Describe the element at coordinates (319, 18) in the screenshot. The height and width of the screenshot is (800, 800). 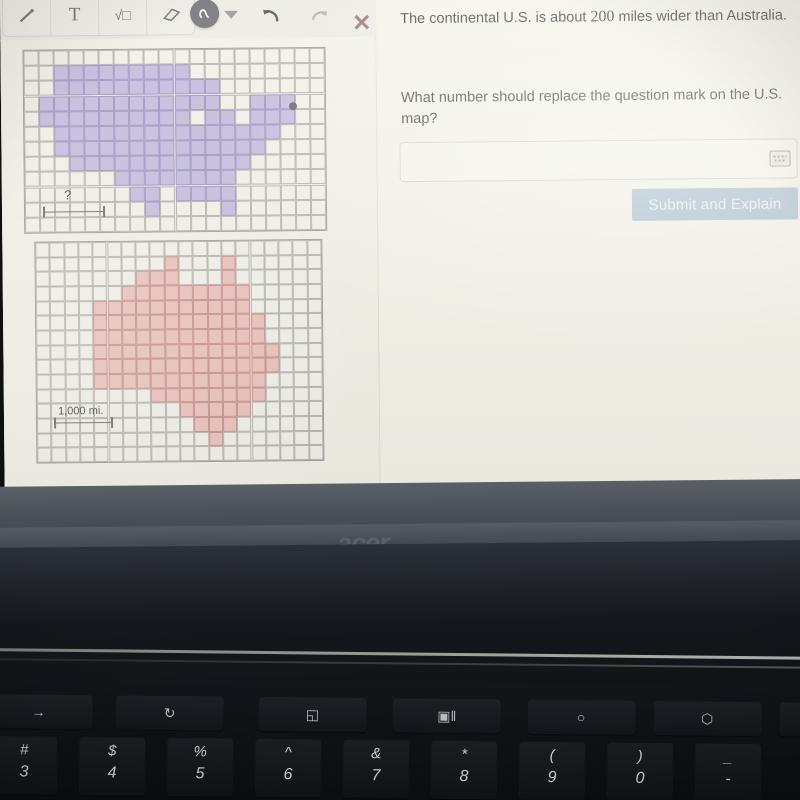
I see `redo-button` at that location.